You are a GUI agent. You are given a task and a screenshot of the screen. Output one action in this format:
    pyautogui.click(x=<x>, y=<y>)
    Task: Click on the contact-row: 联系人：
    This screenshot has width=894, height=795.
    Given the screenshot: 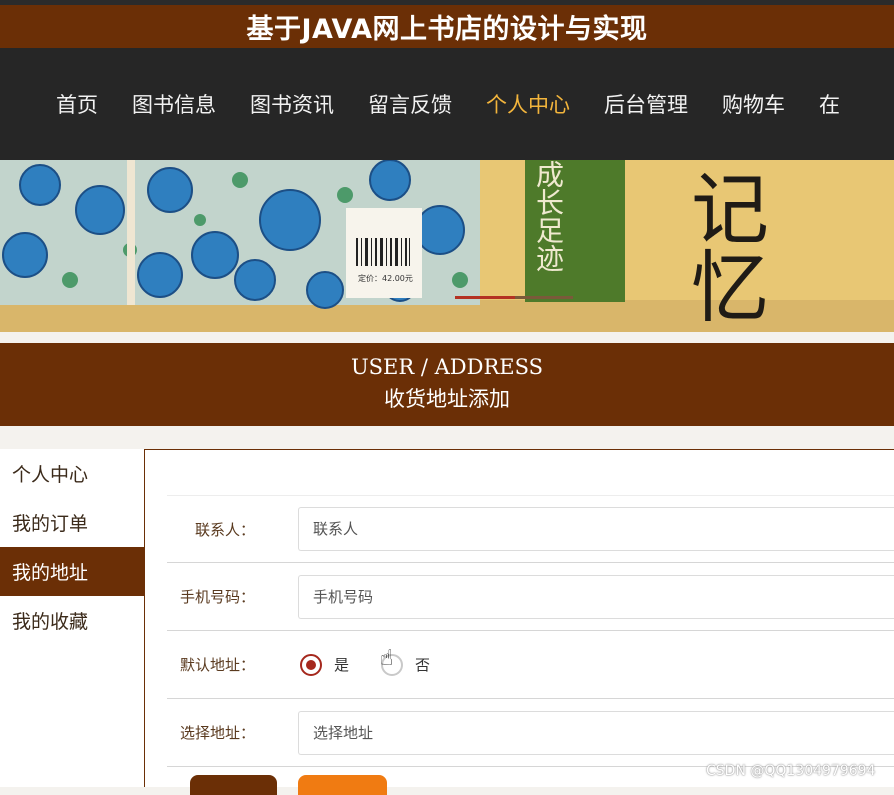 What is the action you would take?
    pyautogui.click(x=530, y=529)
    